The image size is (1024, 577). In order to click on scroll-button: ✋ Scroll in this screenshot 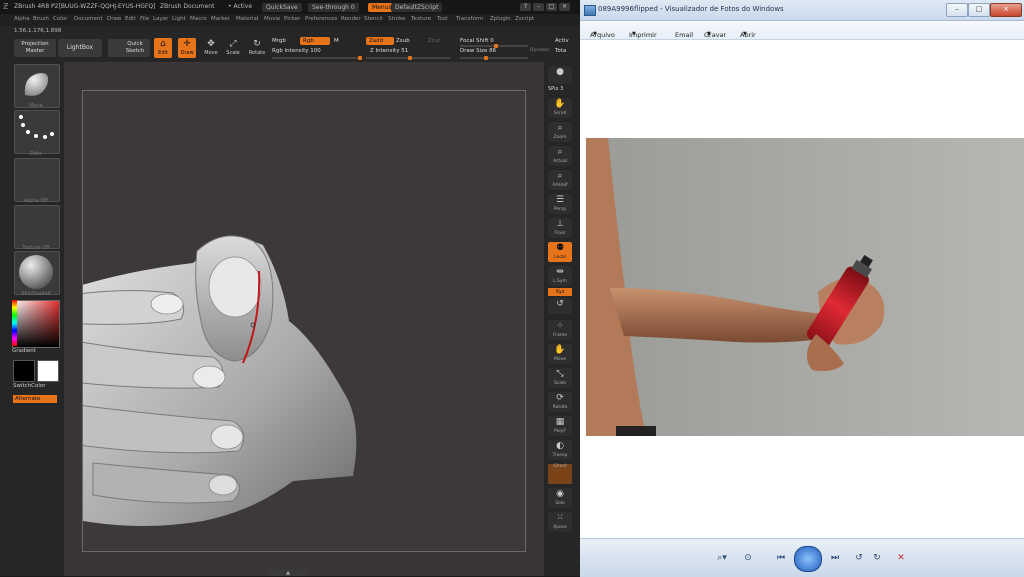, I will do `click(560, 108)`.